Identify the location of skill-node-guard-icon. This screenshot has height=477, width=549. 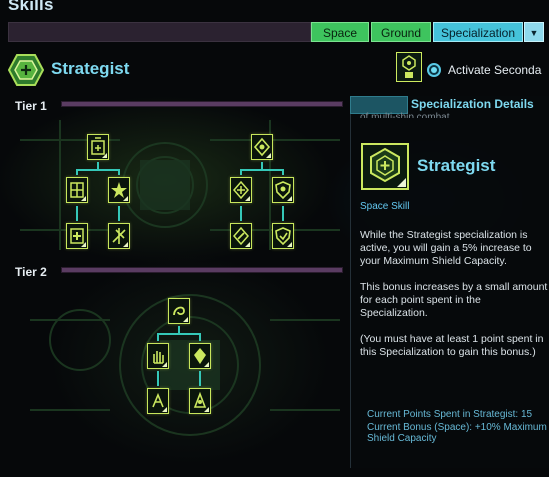
(283, 236).